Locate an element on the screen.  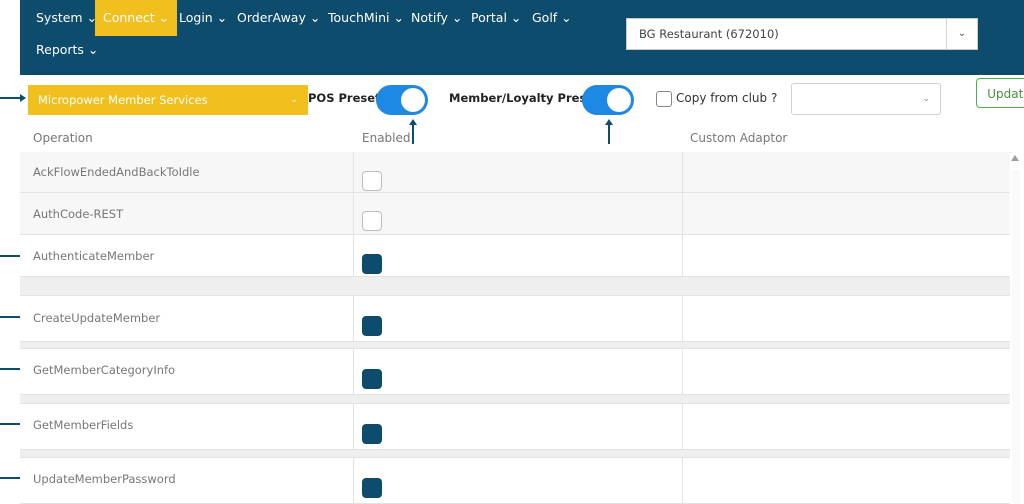
operation-name: UpdateMemberPassword is located at coordinates (104, 479).